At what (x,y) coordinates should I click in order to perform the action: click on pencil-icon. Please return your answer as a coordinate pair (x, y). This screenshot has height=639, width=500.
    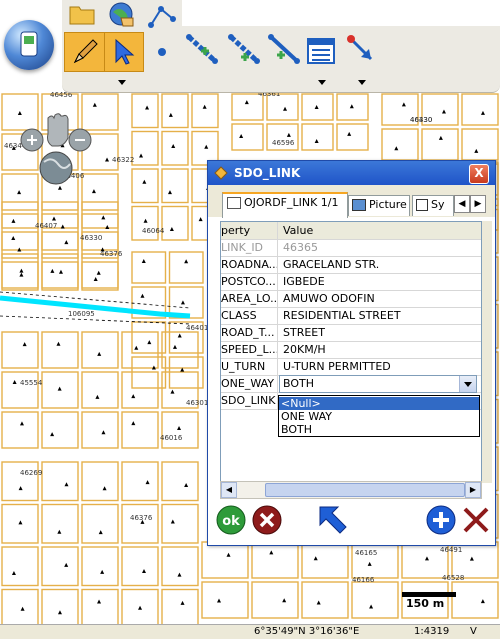
    Looking at the image, I should click on (85, 51).